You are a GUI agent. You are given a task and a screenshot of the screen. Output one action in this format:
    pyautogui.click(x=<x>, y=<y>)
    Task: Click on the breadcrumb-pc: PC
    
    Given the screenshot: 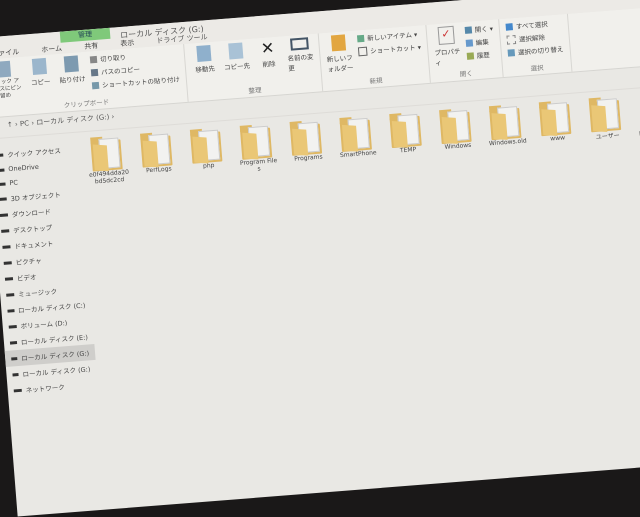 What is the action you would take?
    pyautogui.click(x=25, y=123)
    